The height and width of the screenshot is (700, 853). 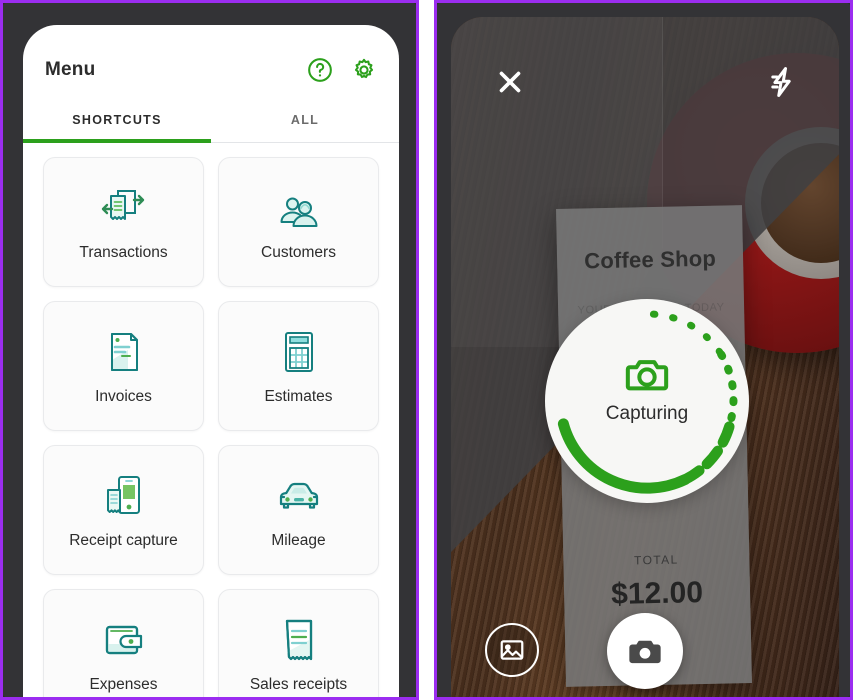 I want to click on shortcut-card-expenses: Expenses, so click(x=123, y=643).